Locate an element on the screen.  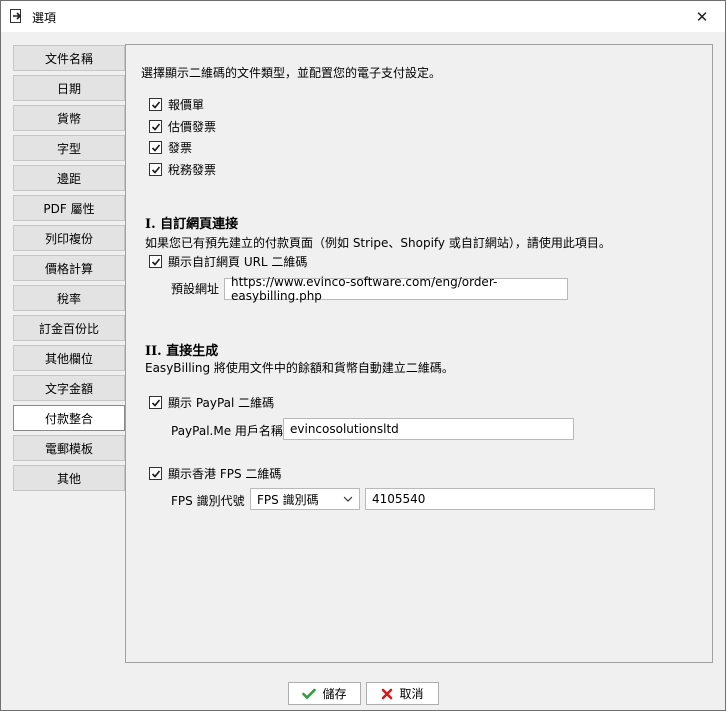
checkbox-show-fps-qr is located at coordinates (155, 473).